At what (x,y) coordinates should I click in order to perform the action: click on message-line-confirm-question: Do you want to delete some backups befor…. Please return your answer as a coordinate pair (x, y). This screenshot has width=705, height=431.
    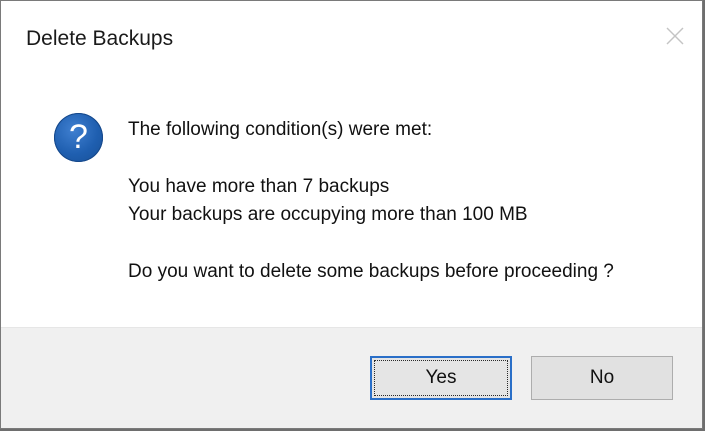
    Looking at the image, I should click on (371, 271).